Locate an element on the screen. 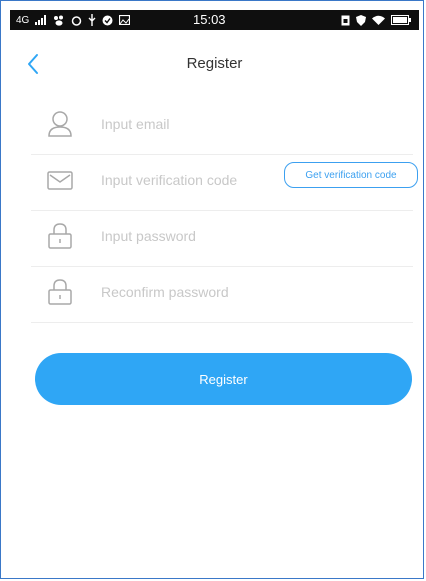  signal-icon is located at coordinates (41, 20).